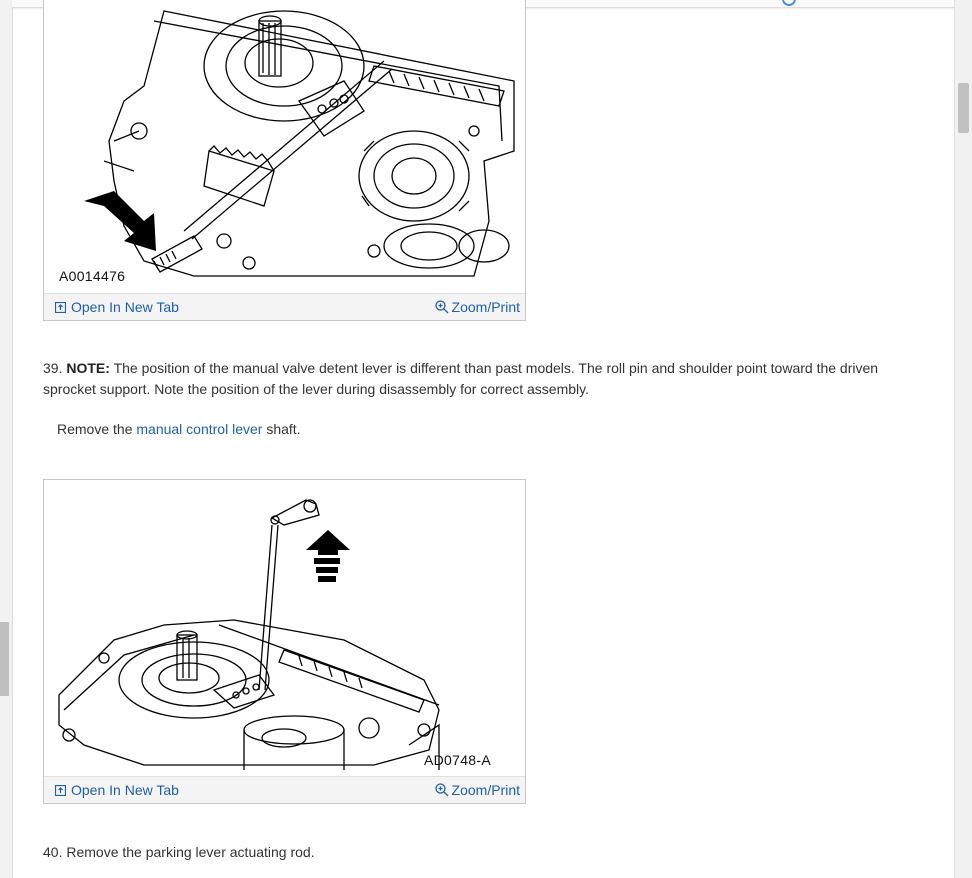  What do you see at coordinates (789, 3) in the screenshot?
I see `toolbar-button-partial` at bounding box center [789, 3].